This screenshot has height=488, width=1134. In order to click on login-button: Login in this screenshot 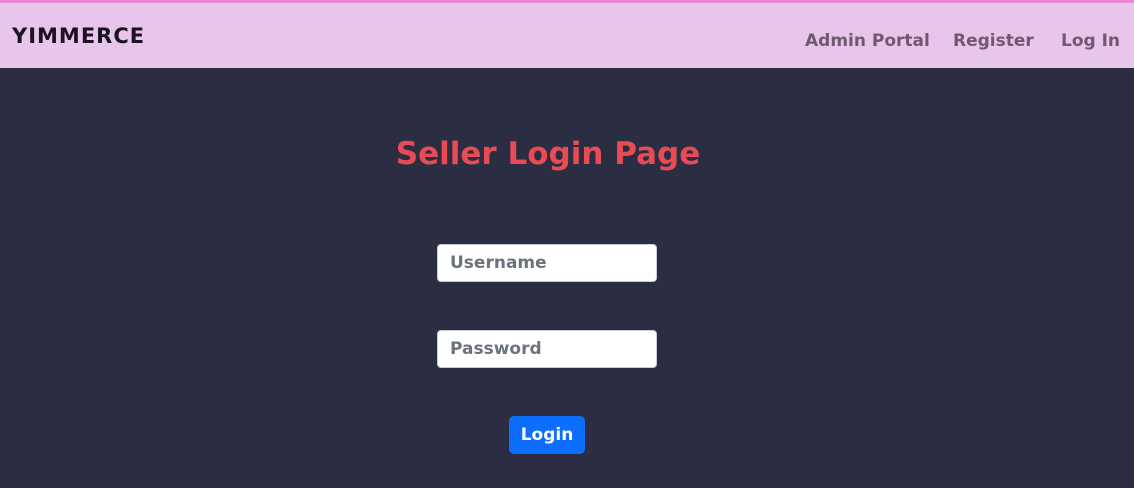, I will do `click(547, 435)`.